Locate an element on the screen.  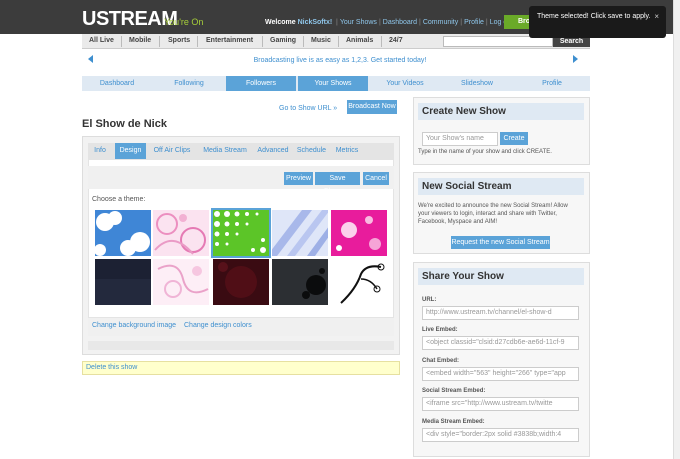
tab-your-shows: Your Shows is located at coordinates (333, 83).